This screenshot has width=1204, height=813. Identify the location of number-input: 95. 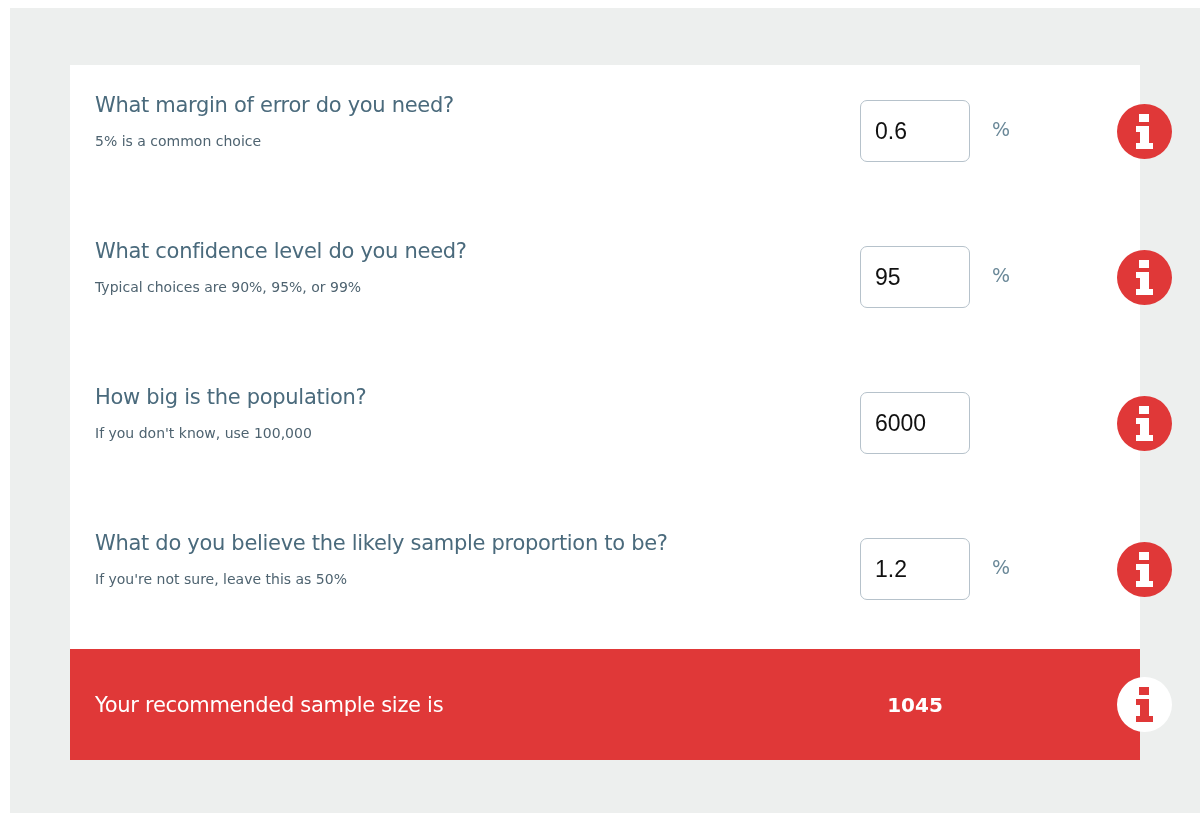
(915, 277).